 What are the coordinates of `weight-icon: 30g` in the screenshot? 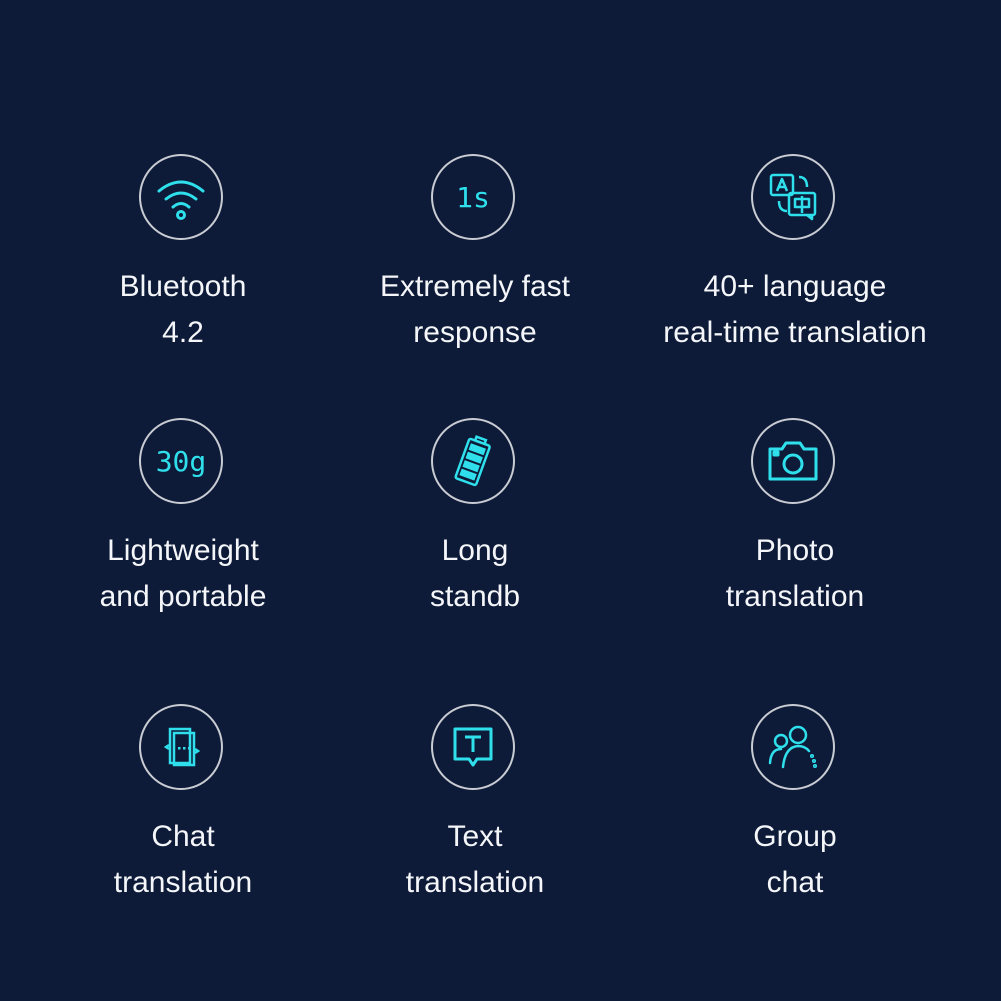 It's located at (181, 461).